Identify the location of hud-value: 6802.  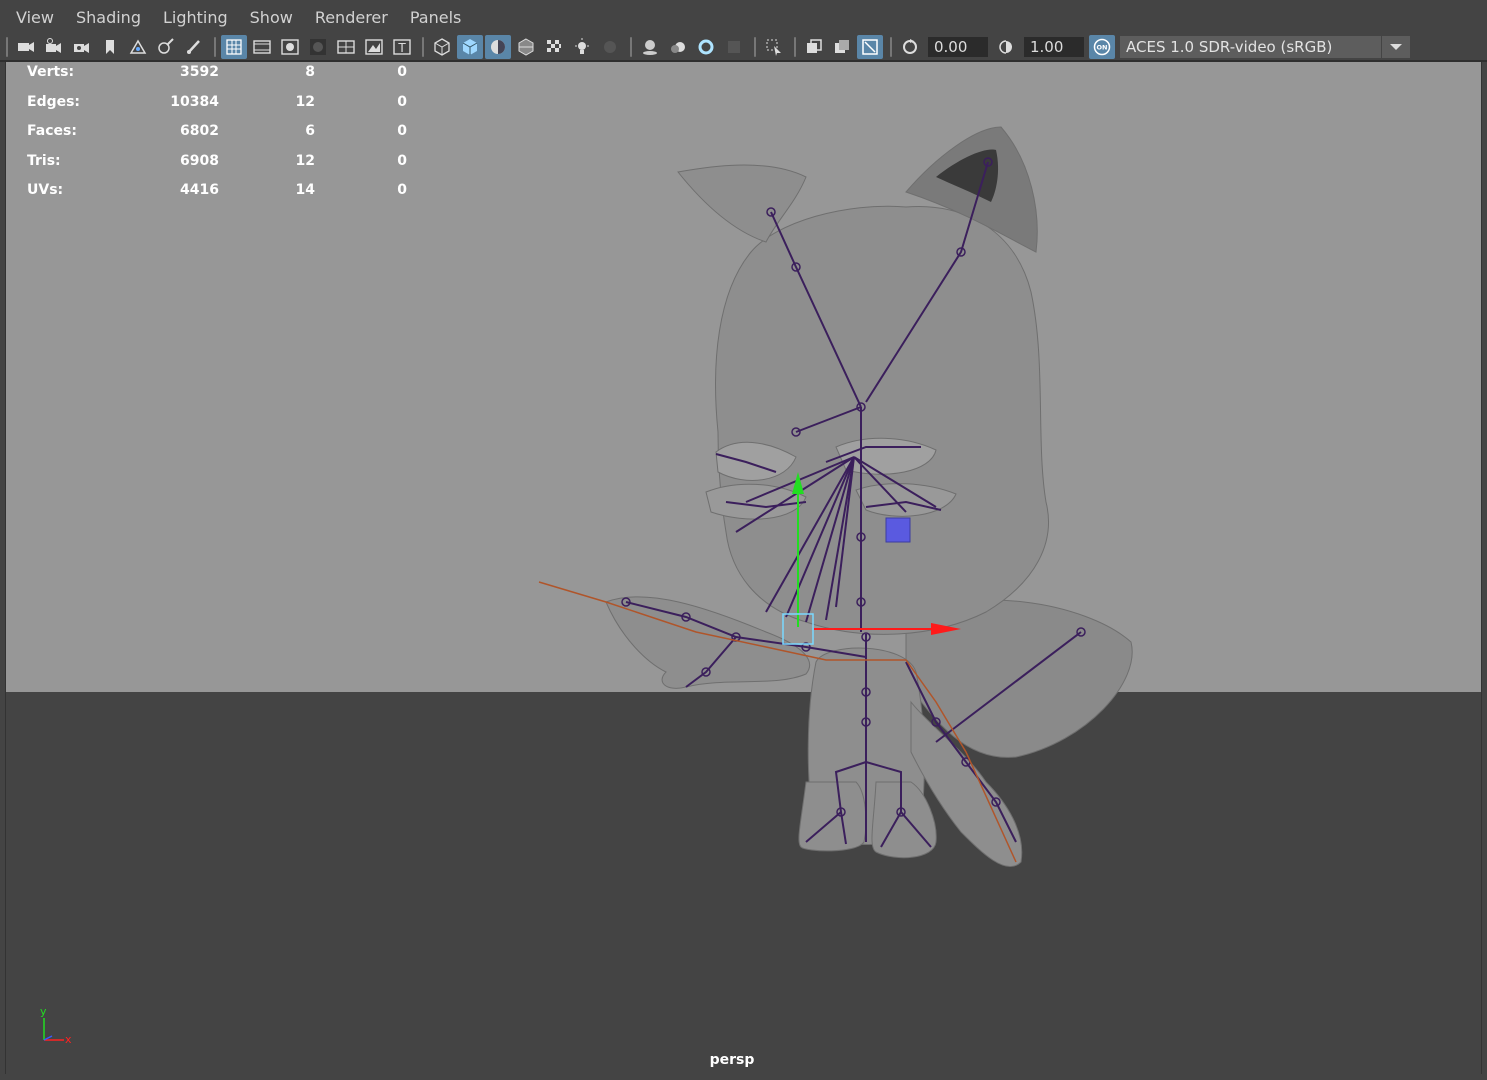
(199, 131).